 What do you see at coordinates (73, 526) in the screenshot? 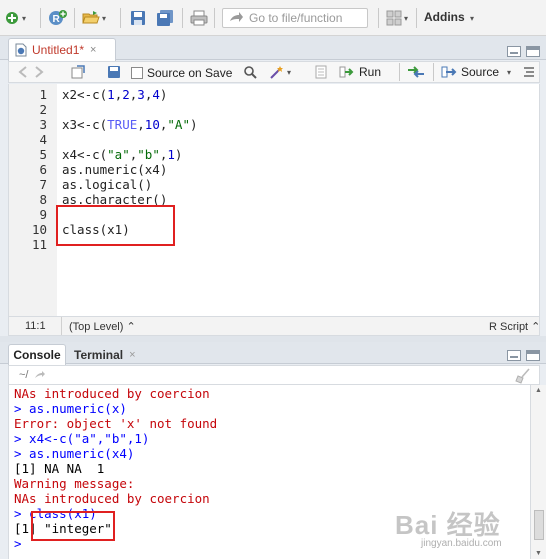
I see `highlight-box-console` at bounding box center [73, 526].